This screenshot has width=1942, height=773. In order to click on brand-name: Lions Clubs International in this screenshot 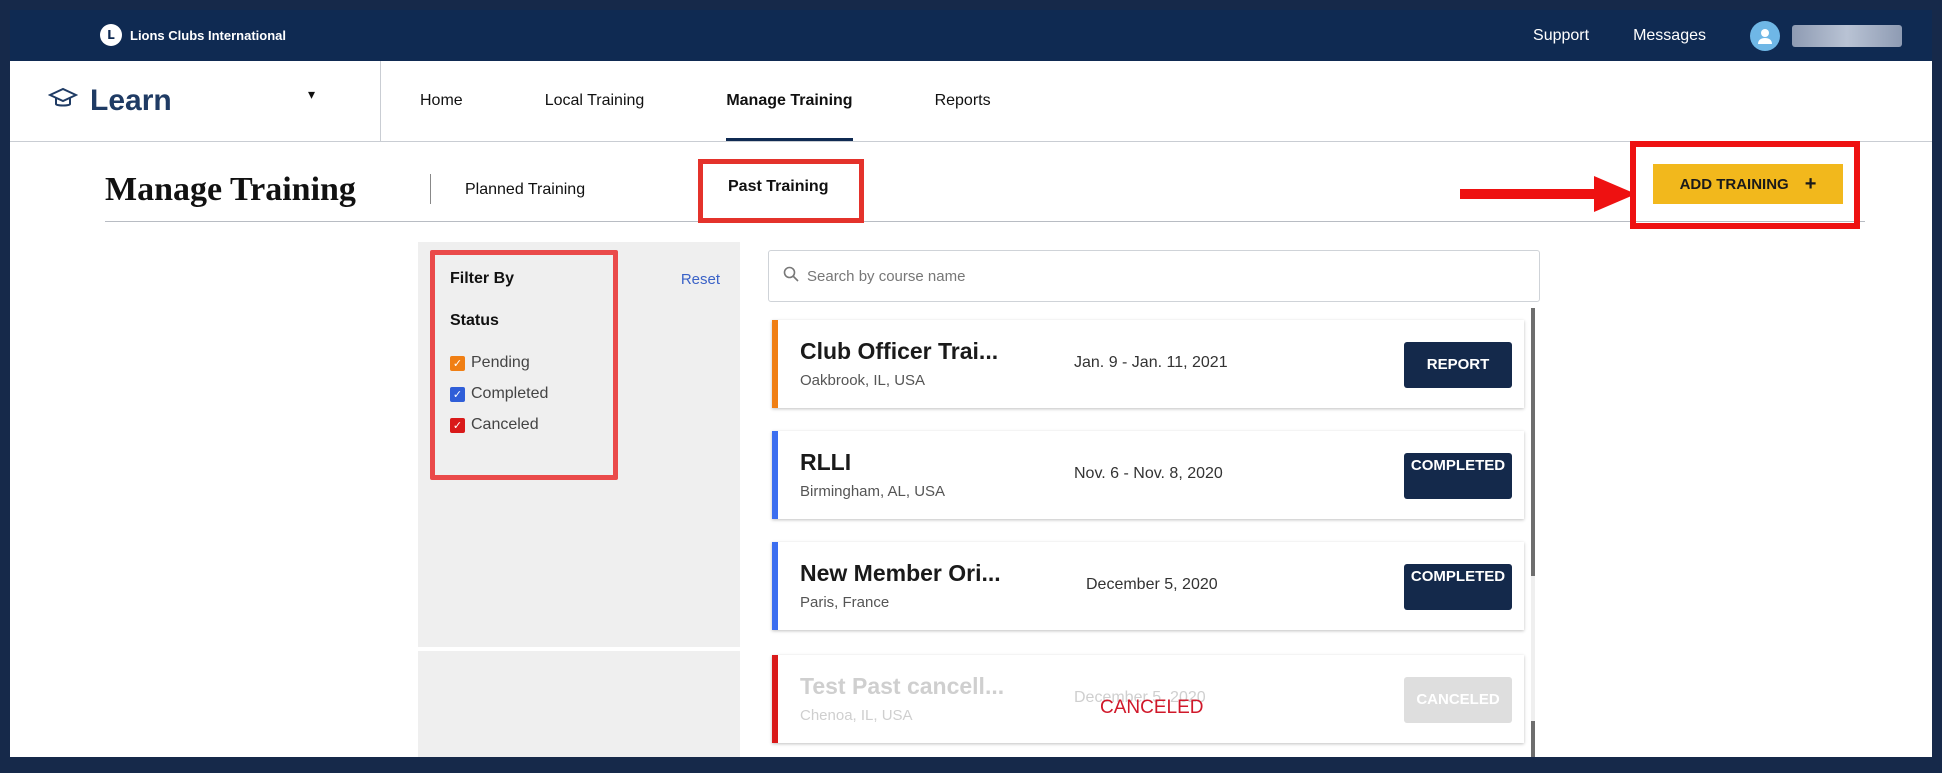, I will do `click(208, 35)`.